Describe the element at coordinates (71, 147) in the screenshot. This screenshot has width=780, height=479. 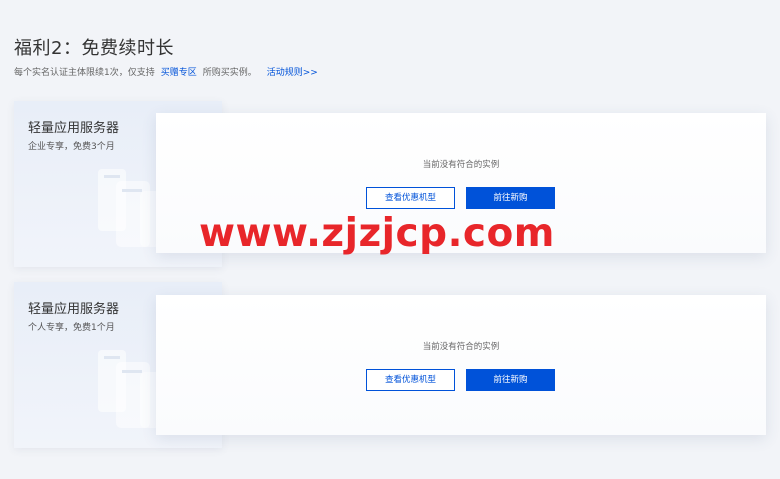
I see `card-subtitle: 企业专享，免费3个月` at that location.